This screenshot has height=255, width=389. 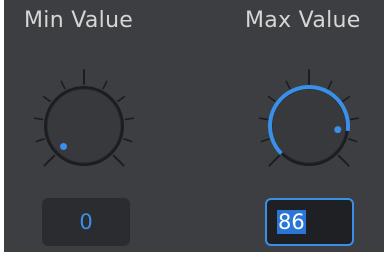 I want to click on min-value-knob, so click(x=84, y=126).